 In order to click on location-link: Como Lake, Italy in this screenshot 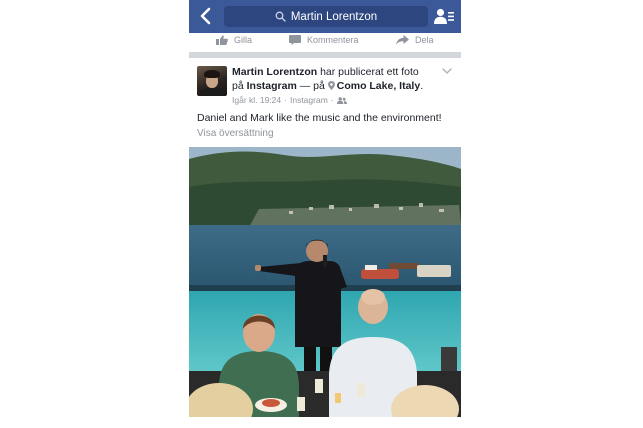, I will do `click(378, 86)`.